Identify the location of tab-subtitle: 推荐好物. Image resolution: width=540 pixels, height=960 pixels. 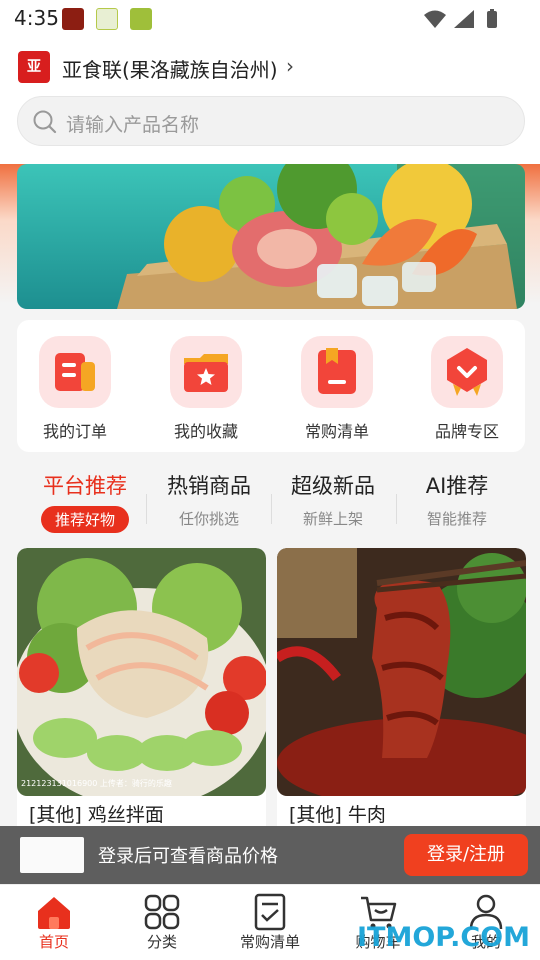
(84, 519).